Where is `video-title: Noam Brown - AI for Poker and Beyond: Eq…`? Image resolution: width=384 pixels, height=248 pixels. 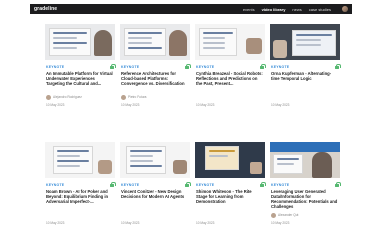 video-title: Noam Brown - AI for Poker and Beyond: Eq… is located at coordinates (80, 199).